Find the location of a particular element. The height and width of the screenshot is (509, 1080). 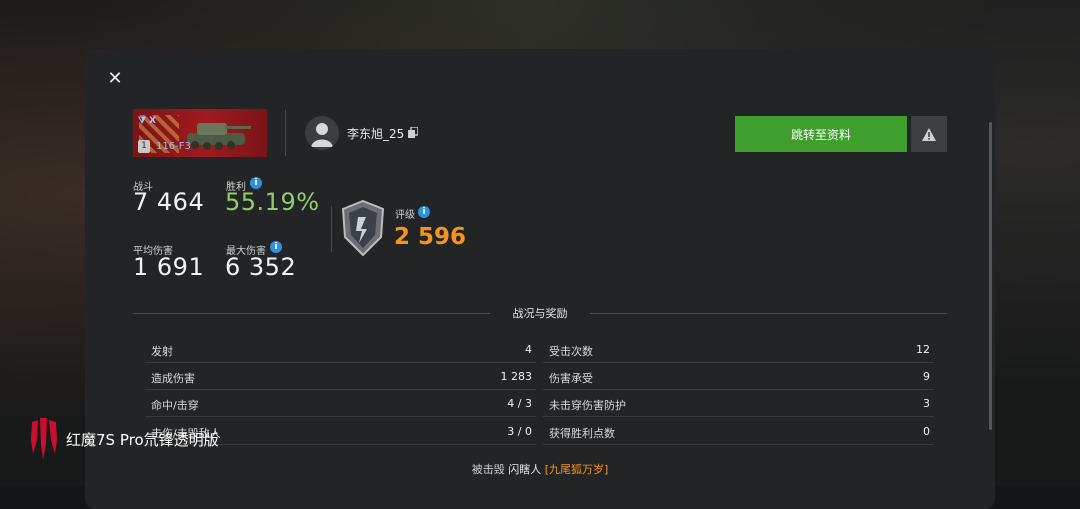

user-icon is located at coordinates (322, 135).